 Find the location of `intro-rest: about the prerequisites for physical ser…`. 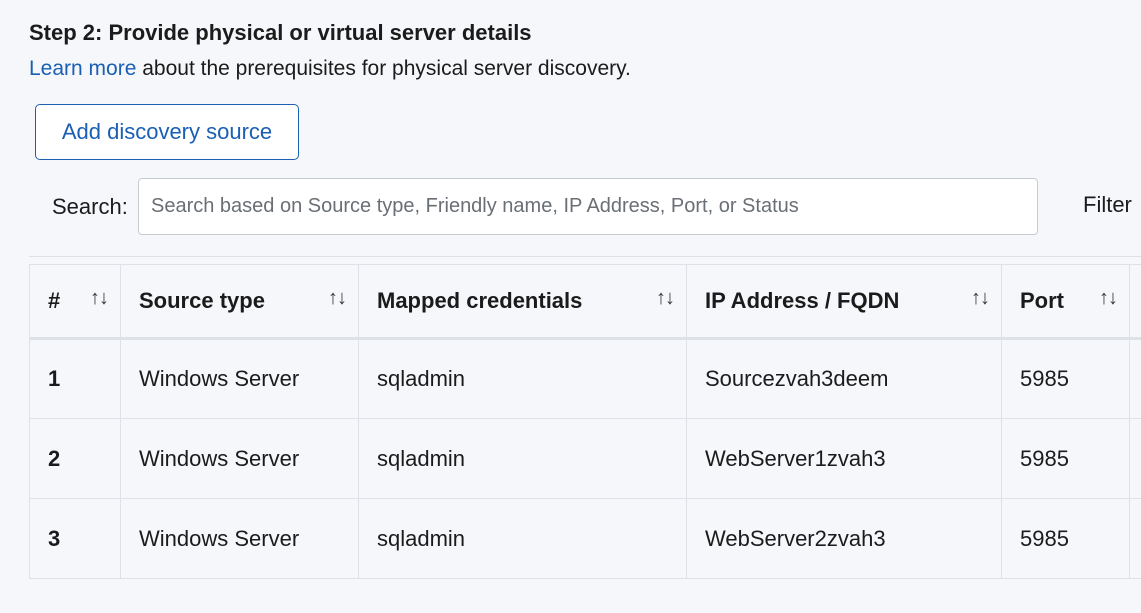

intro-rest: about the prerequisites for physical ser… is located at coordinates (383, 68).